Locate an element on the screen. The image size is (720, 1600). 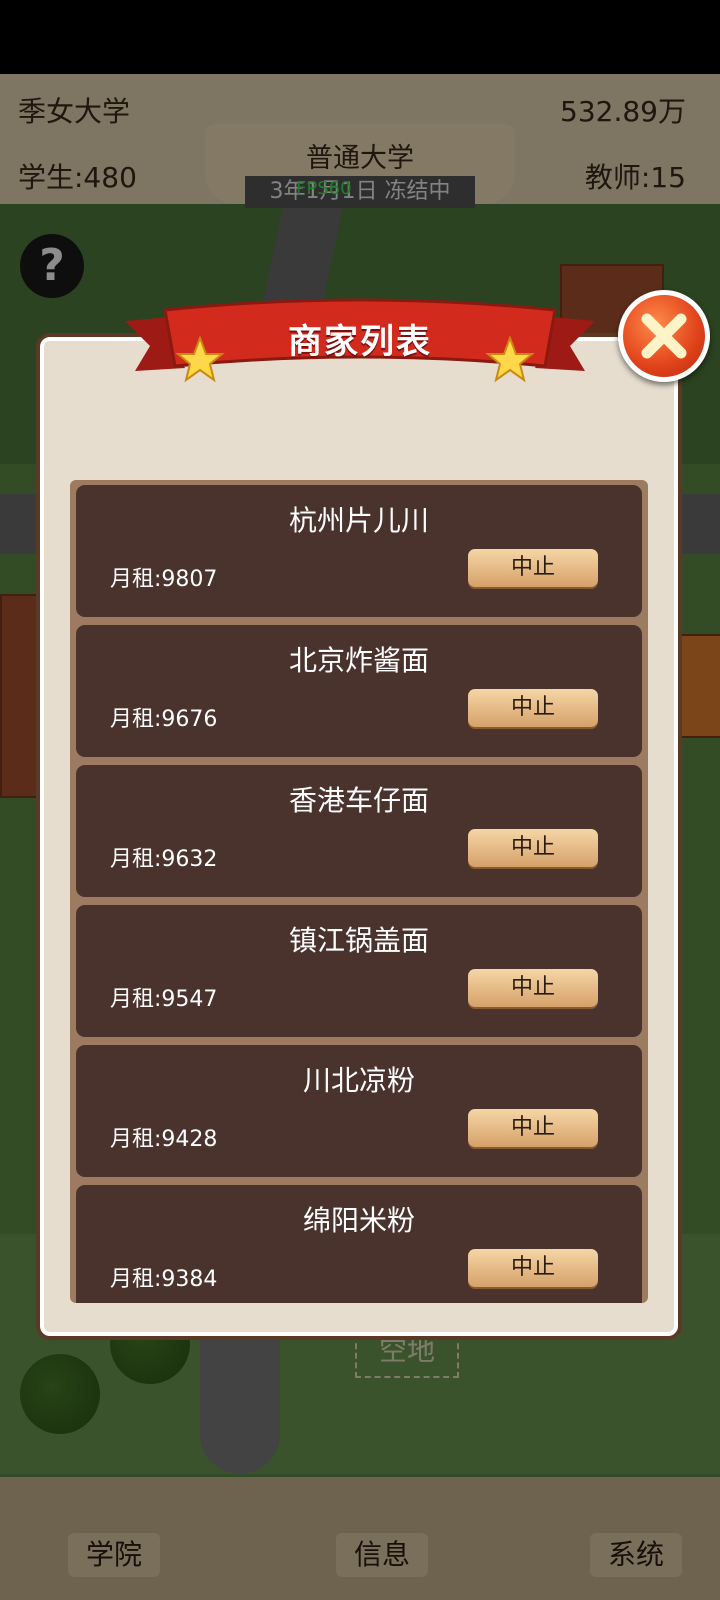
dialog-title-ribbon: 商家列表 is located at coordinates (360, 341).